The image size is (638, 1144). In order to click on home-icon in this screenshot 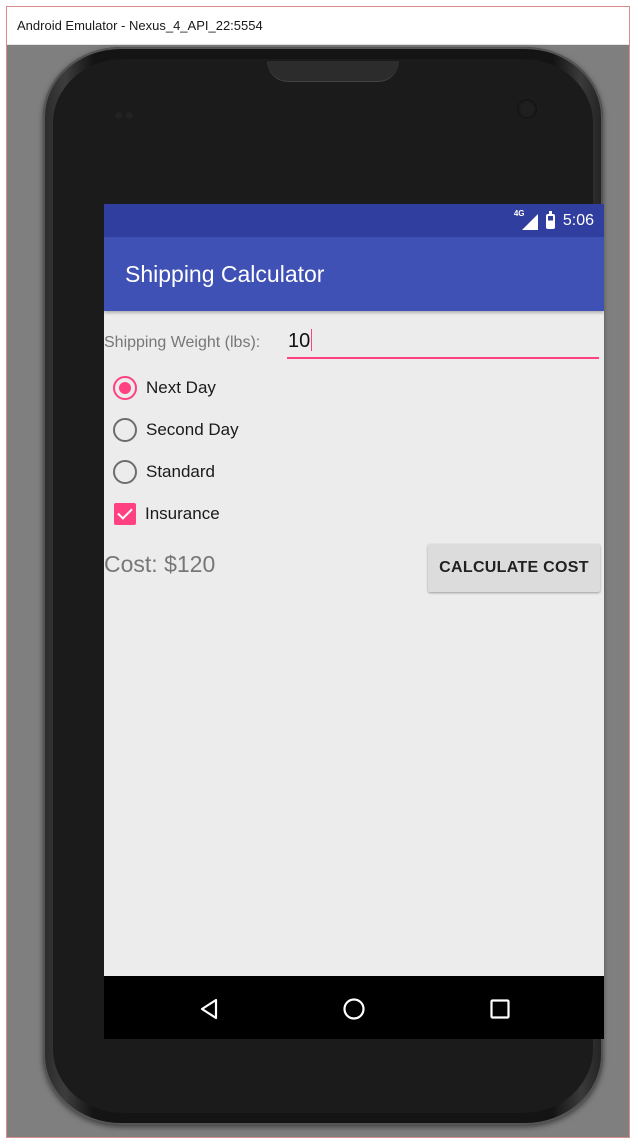, I will do `click(354, 1009)`.